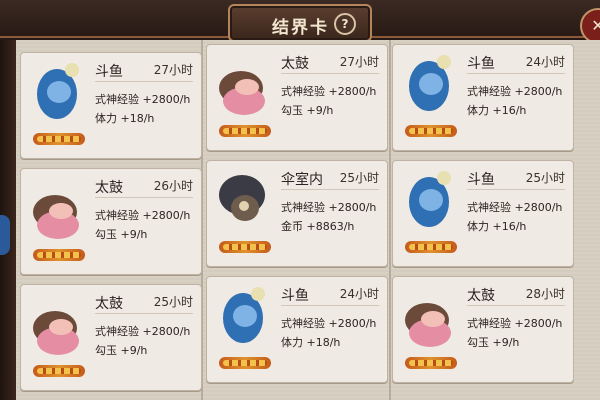 This screenshot has height=400, width=600. I want to click on umbrella-room-icon, so click(244, 212).